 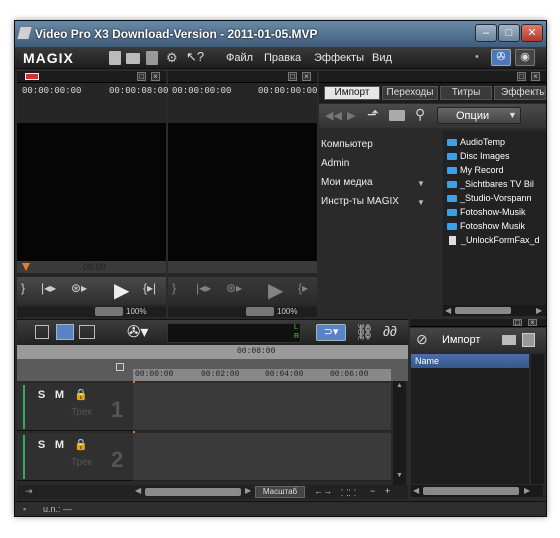 I want to click on media-pool-restore: □, so click(x=521, y=76).